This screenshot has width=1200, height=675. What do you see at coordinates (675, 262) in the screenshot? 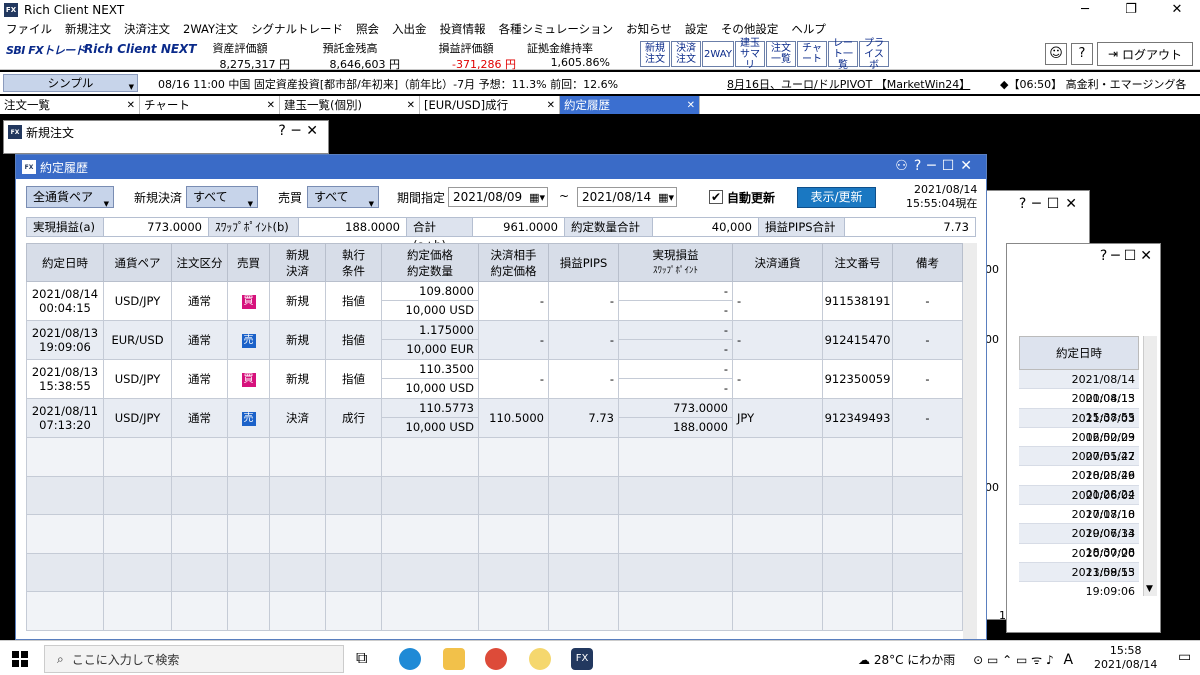
I see `col-header-realized-pl: 実現損益 ｽﾜｯﾌﾟﾎﾟｲﾝﾄ` at bounding box center [675, 262].